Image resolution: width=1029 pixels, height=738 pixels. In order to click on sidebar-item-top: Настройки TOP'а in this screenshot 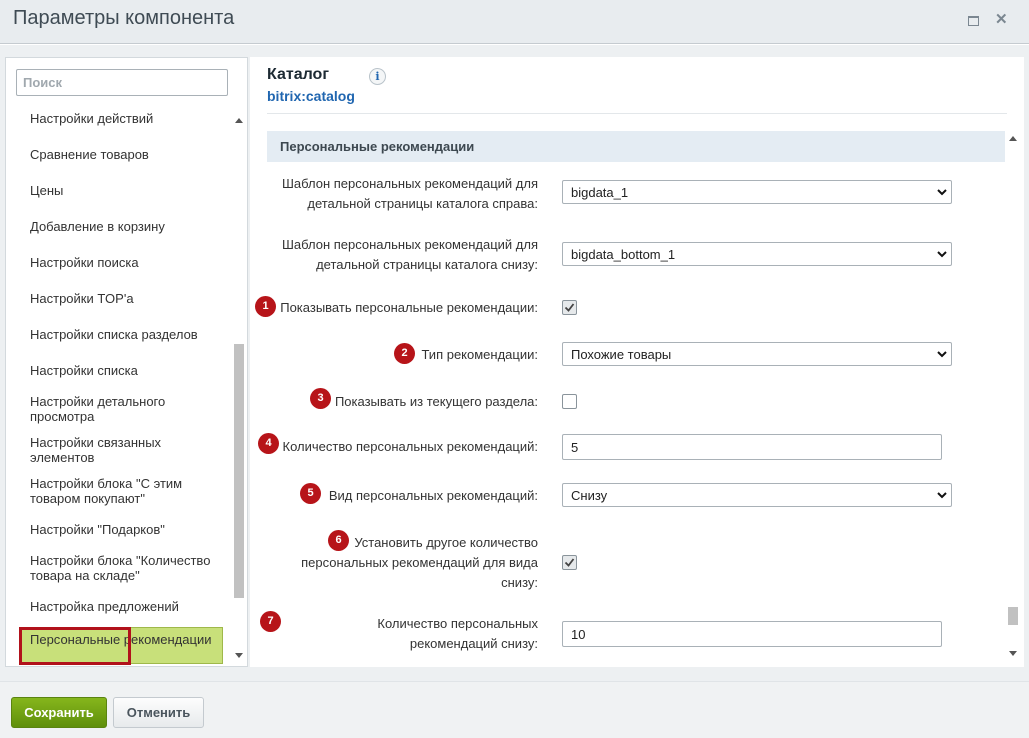, I will do `click(125, 298)`.